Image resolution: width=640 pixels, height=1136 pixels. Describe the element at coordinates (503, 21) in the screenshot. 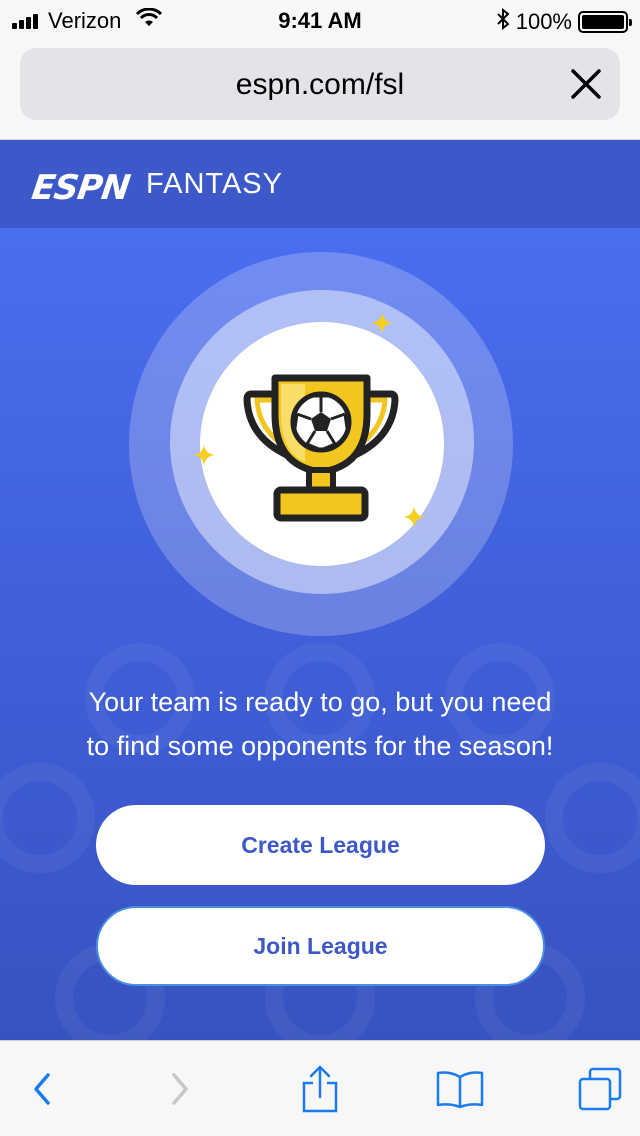

I see `bluetooth-icon` at that location.